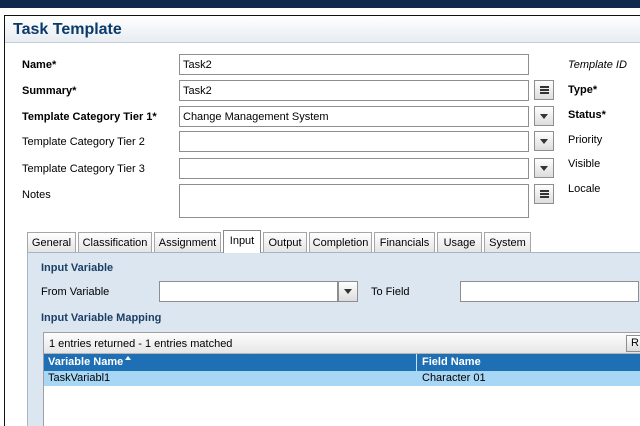  I want to click on notes-label: Notes, so click(36, 195).